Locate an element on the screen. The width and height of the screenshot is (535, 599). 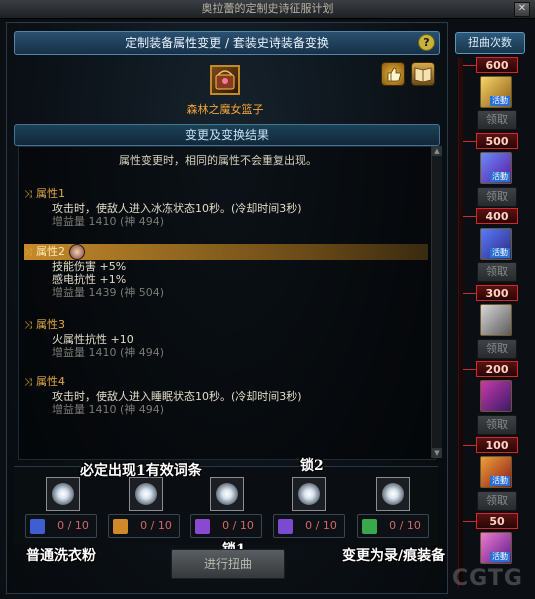
attribute-line: 火属性抗性 +10 is located at coordinates (93, 339).